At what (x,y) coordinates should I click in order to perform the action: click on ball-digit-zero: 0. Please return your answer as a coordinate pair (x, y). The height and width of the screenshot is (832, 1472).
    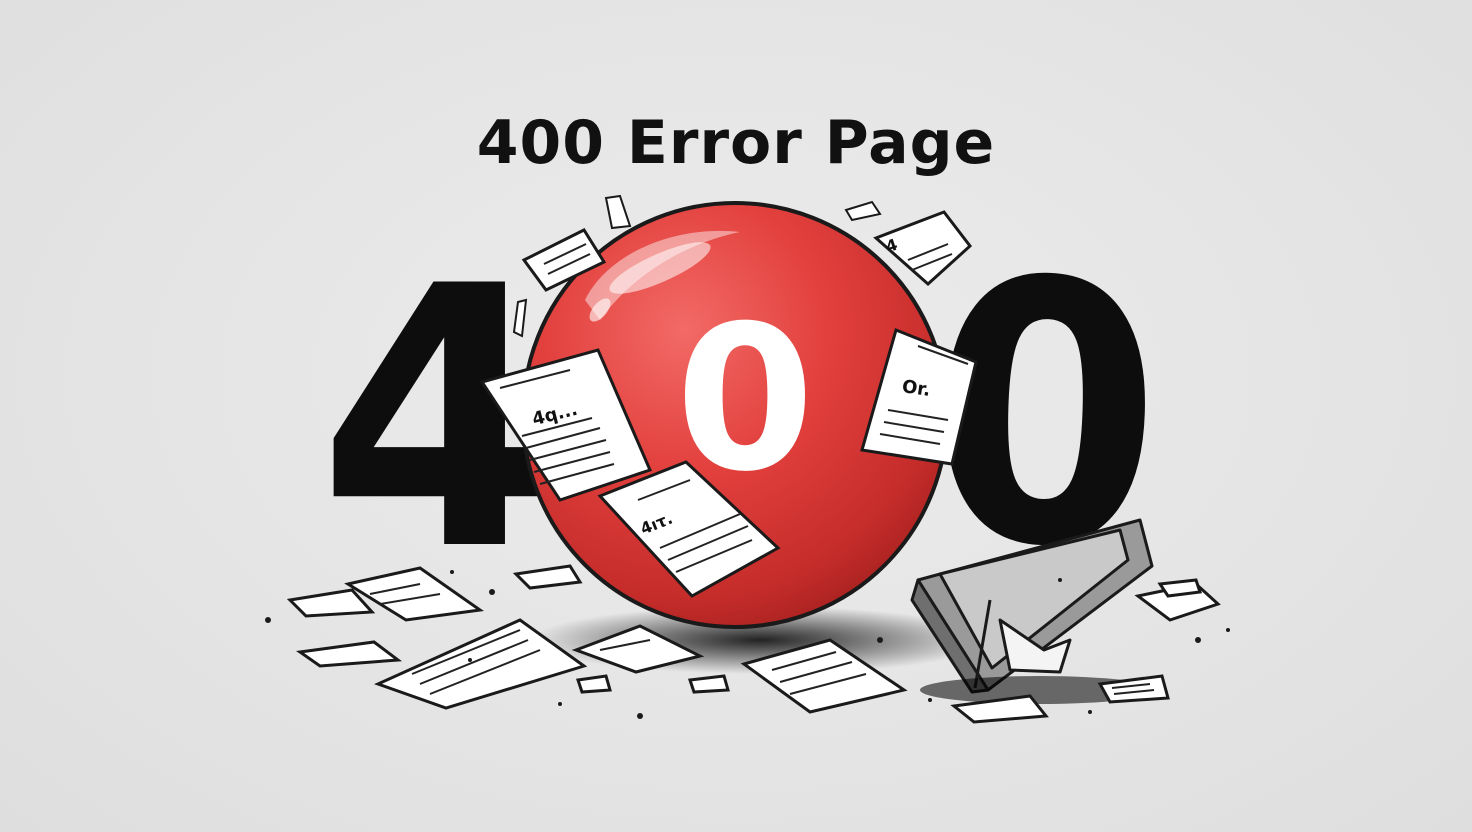
    Looking at the image, I should click on (745, 399).